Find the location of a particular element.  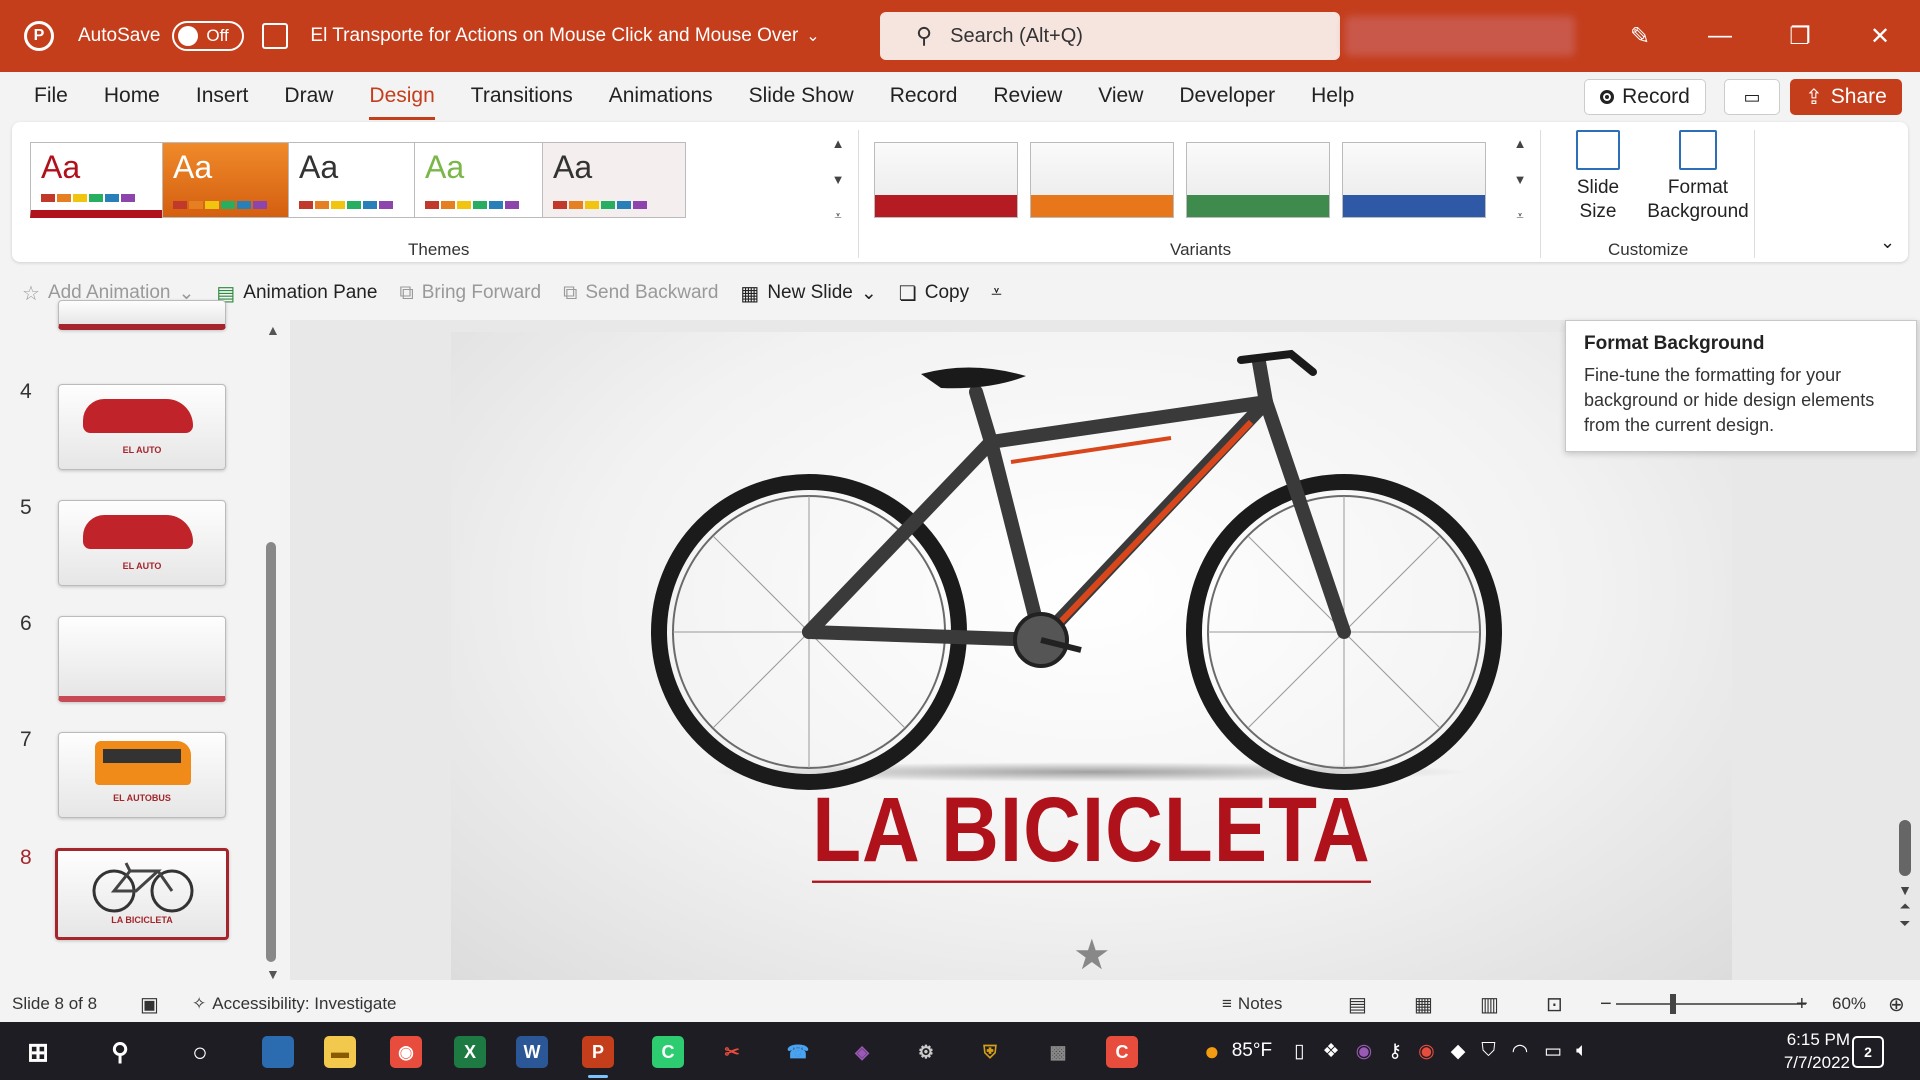

spellcheck-icon: ▣ is located at coordinates (149, 1004).